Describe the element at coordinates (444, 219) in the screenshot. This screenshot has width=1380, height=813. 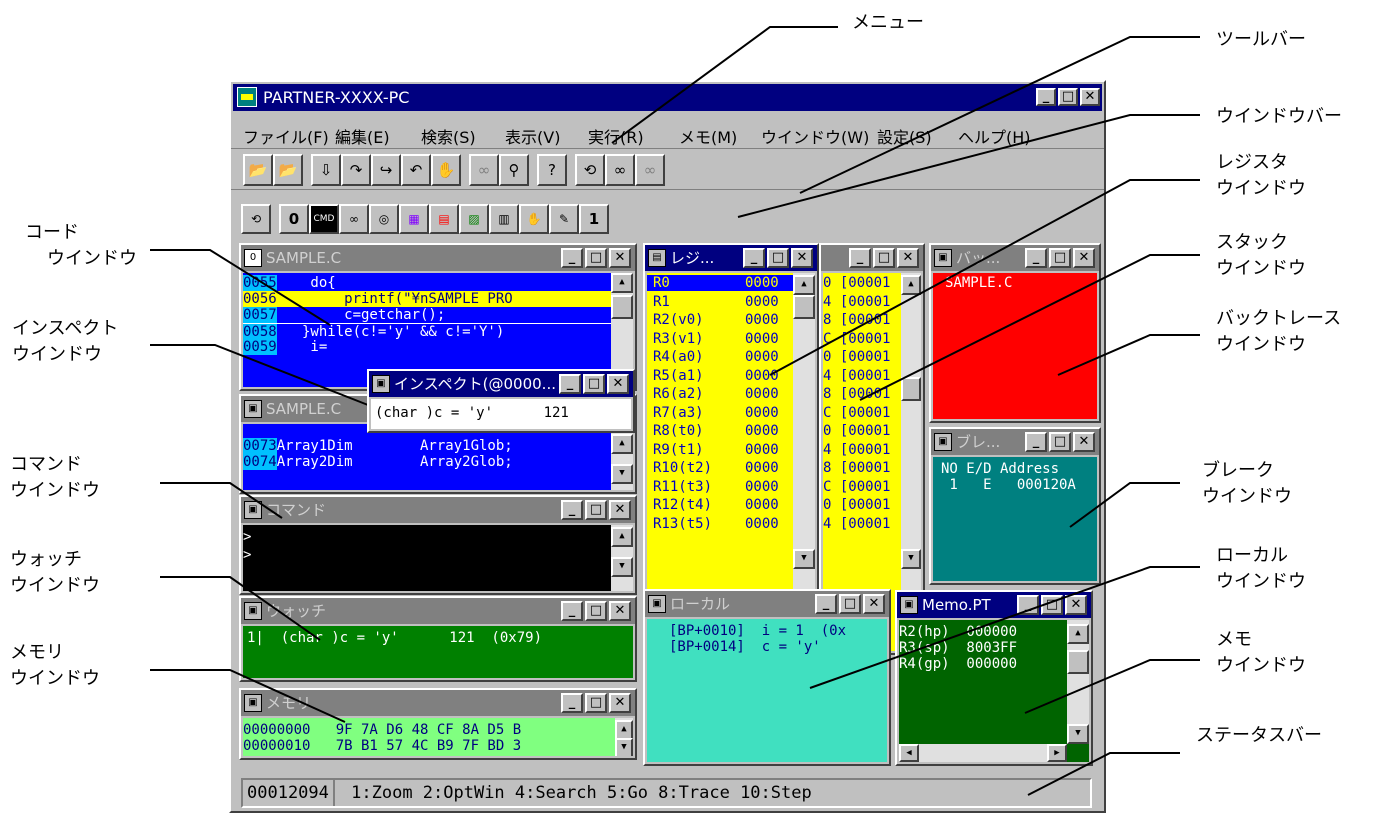
I see `windowbar-stack-icon: ▤` at that location.